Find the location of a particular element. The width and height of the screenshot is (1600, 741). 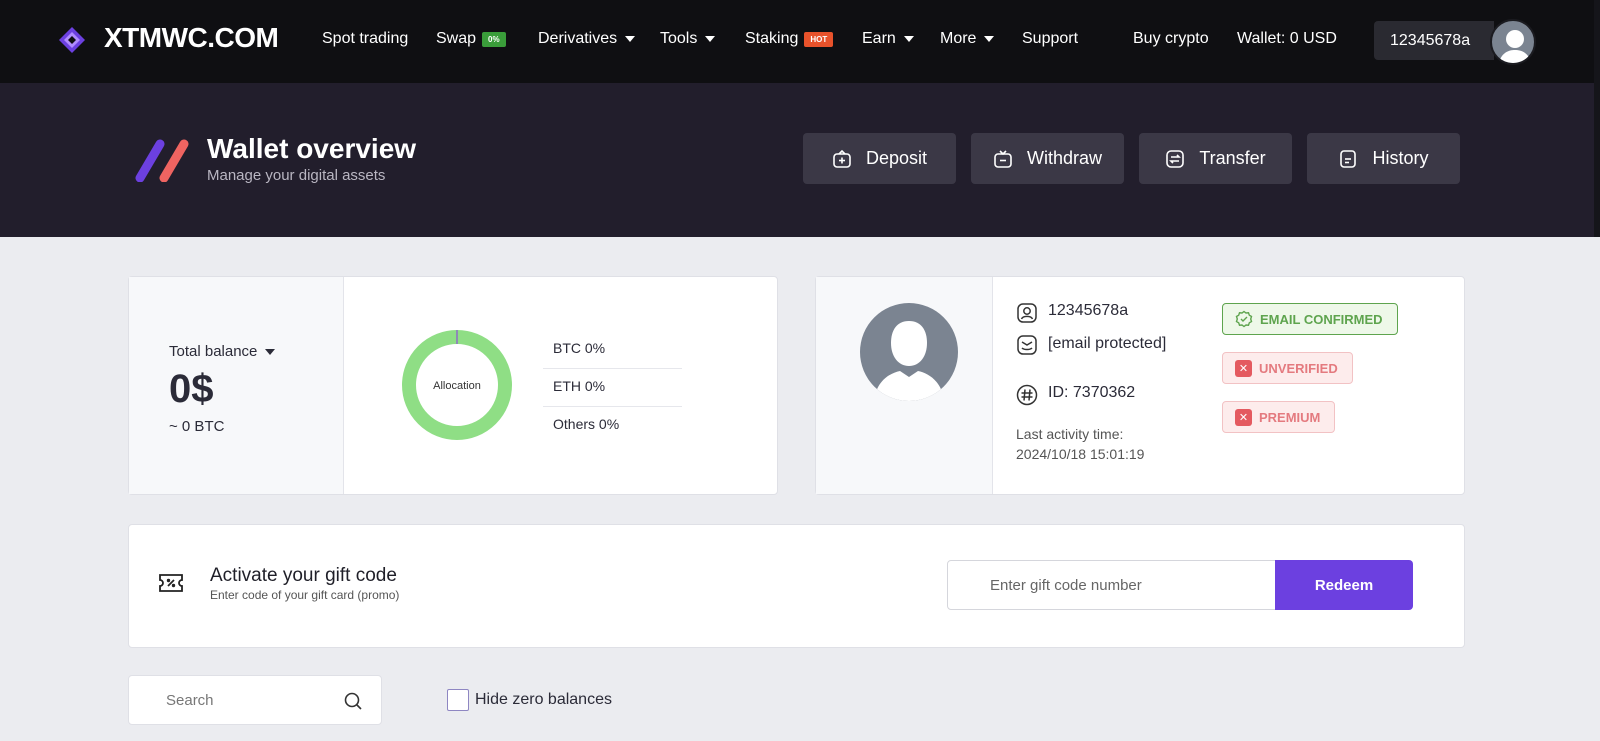

redeem-button: Redeem is located at coordinates (1344, 585).